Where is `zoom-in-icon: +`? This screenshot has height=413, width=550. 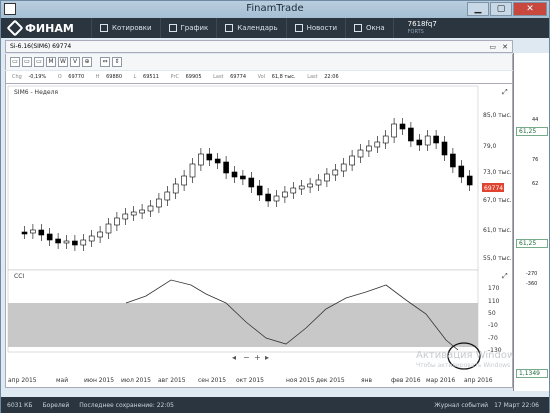
zoom-in-icon: + is located at coordinates (257, 357).